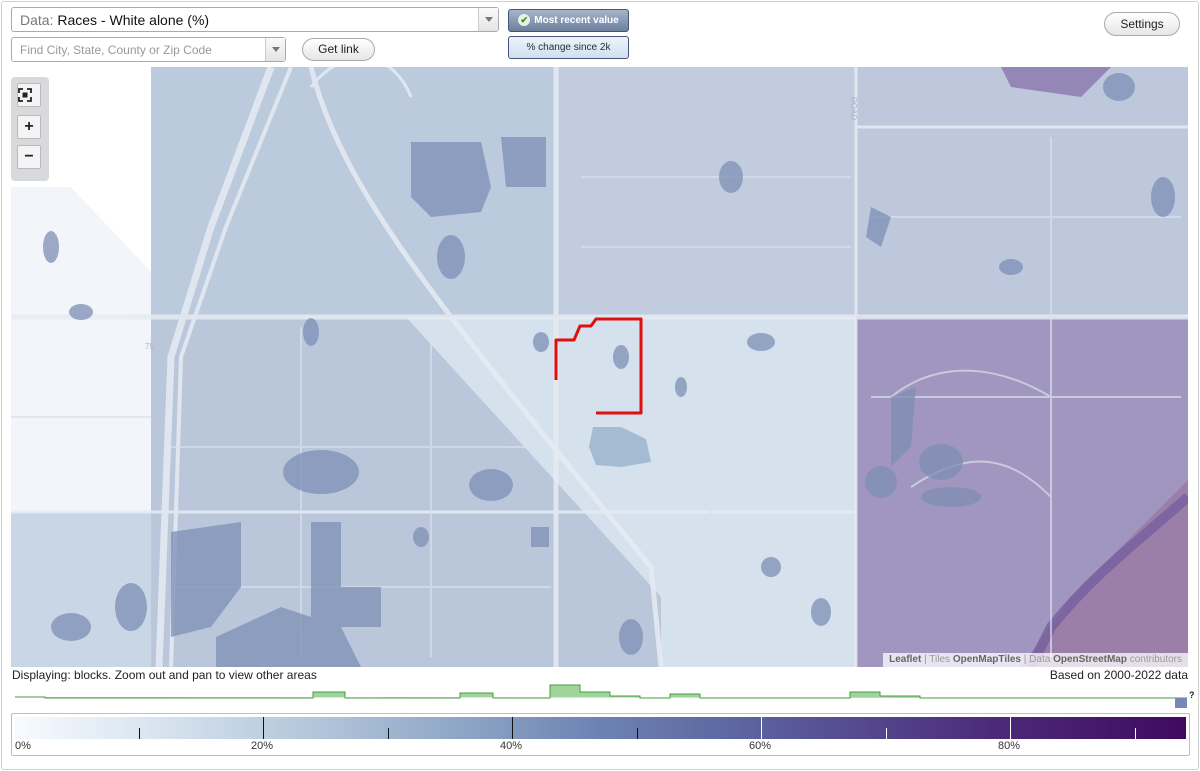 The height and width of the screenshot is (771, 1200). What do you see at coordinates (37, 20) in the screenshot?
I see `data-label: Data:` at bounding box center [37, 20].